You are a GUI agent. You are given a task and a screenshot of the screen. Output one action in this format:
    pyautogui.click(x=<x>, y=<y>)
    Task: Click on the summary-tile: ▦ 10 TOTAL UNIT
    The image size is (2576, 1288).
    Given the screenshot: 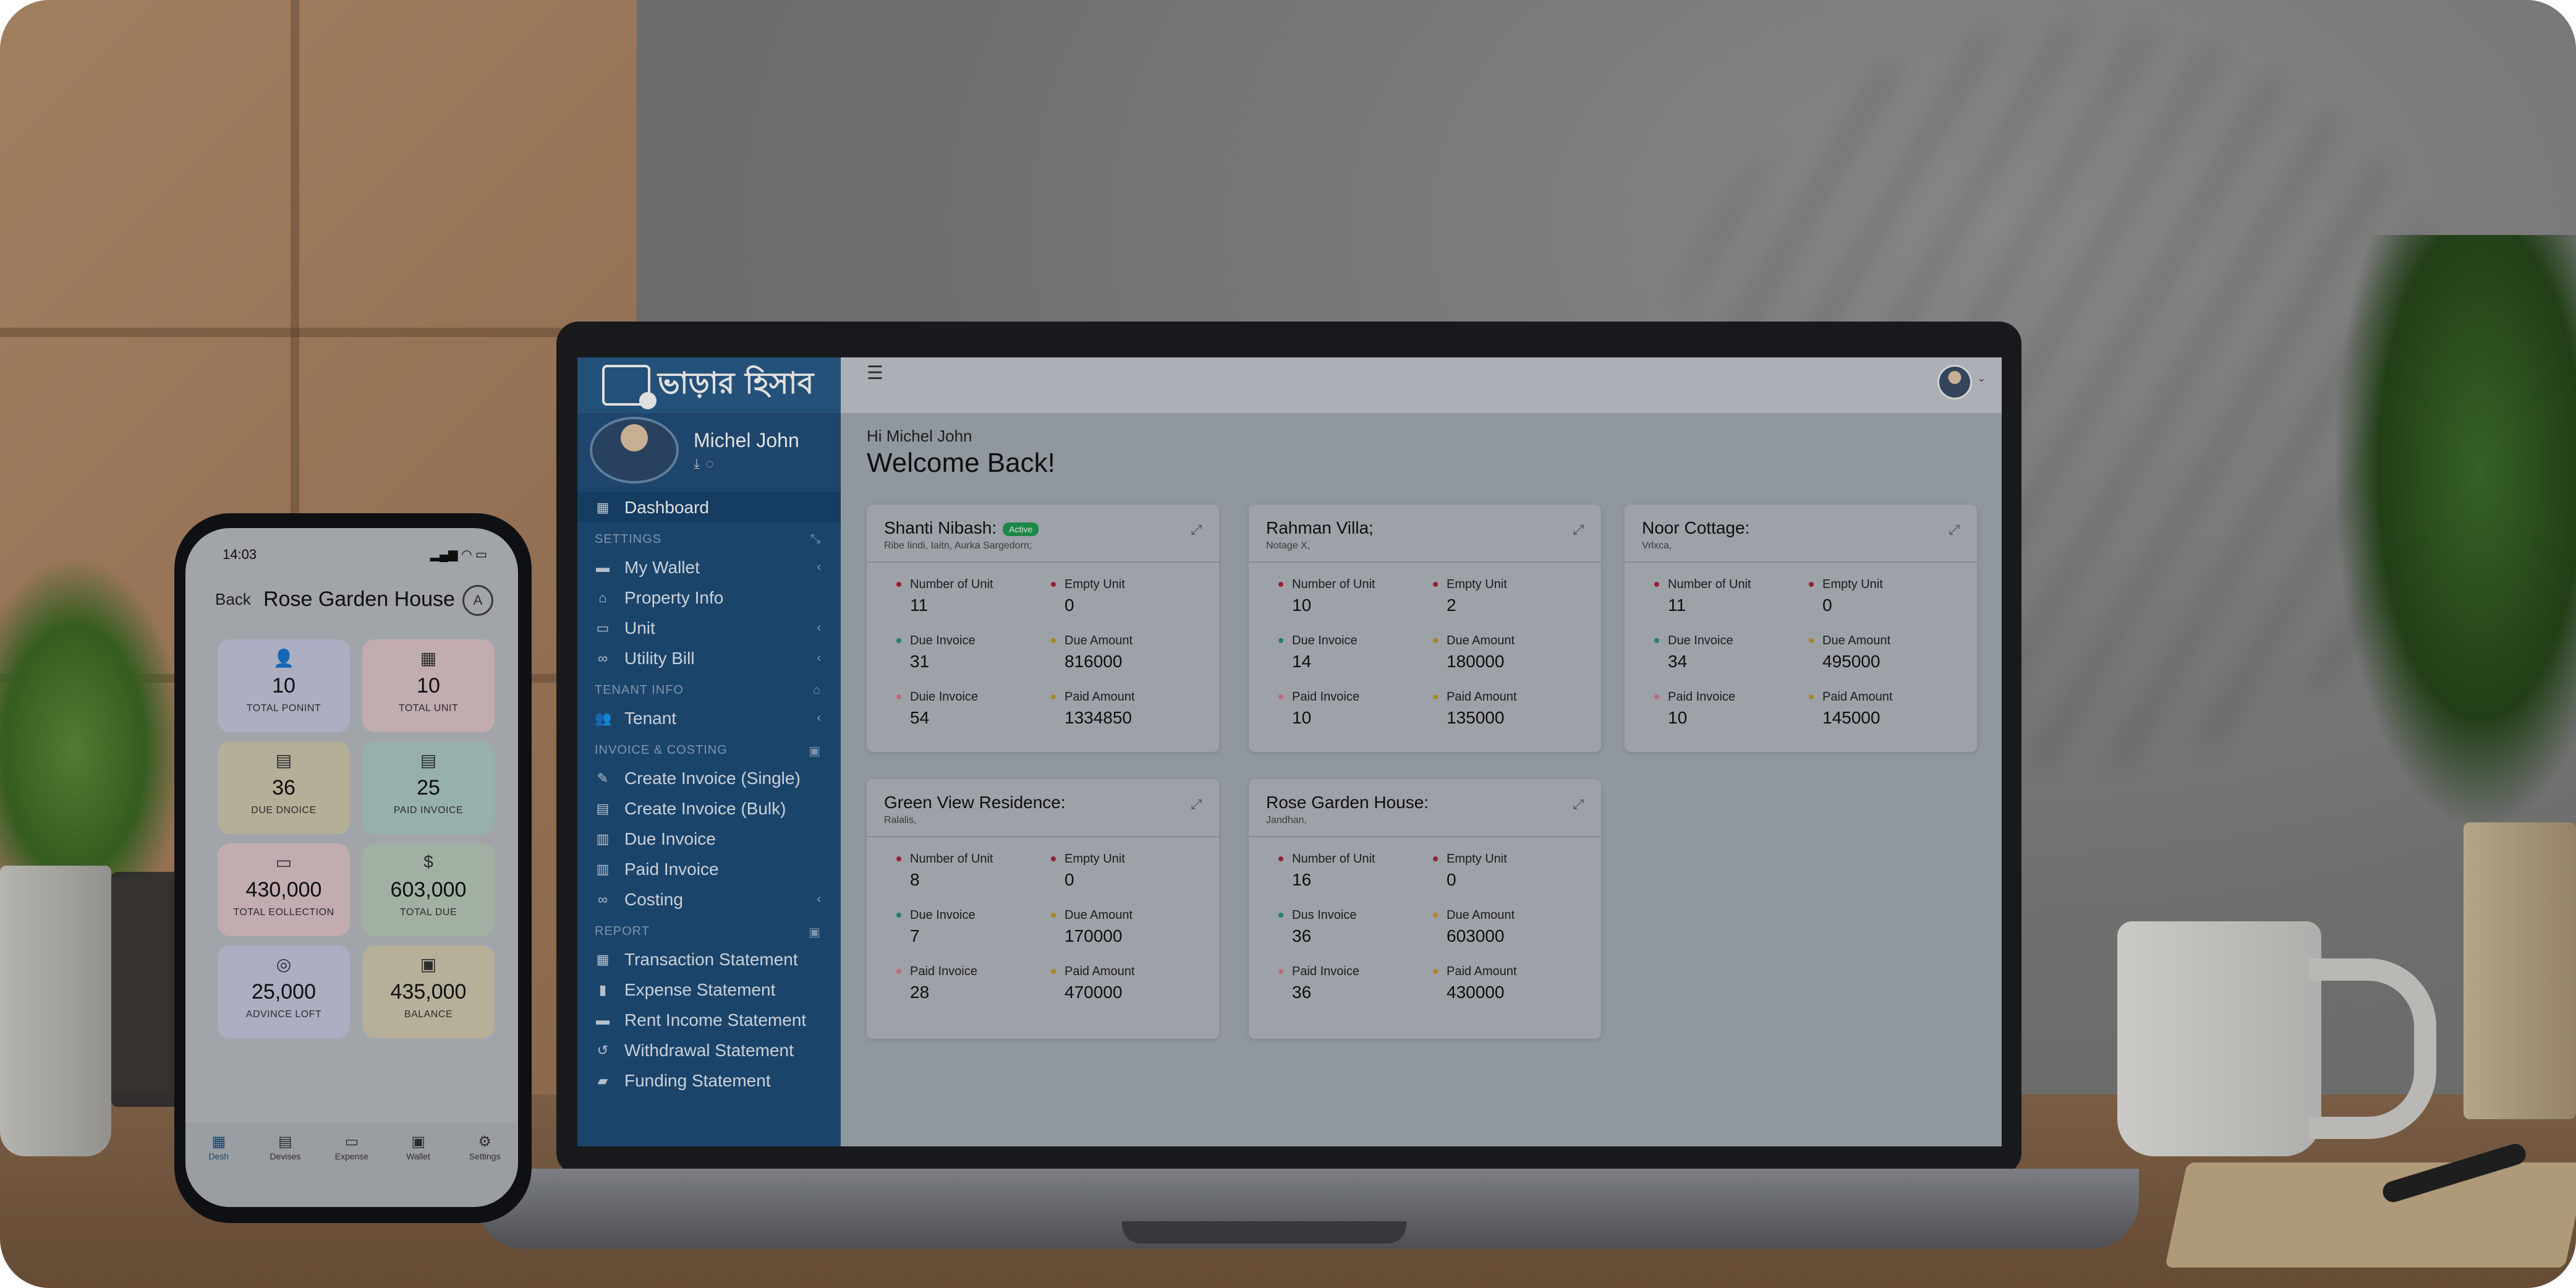 What is the action you would take?
    pyautogui.click(x=428, y=685)
    